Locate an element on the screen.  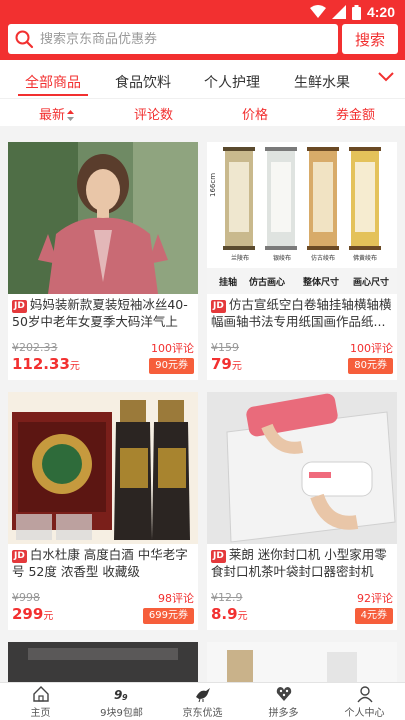
coupon-badge: 80元券 is located at coordinates (370, 366).